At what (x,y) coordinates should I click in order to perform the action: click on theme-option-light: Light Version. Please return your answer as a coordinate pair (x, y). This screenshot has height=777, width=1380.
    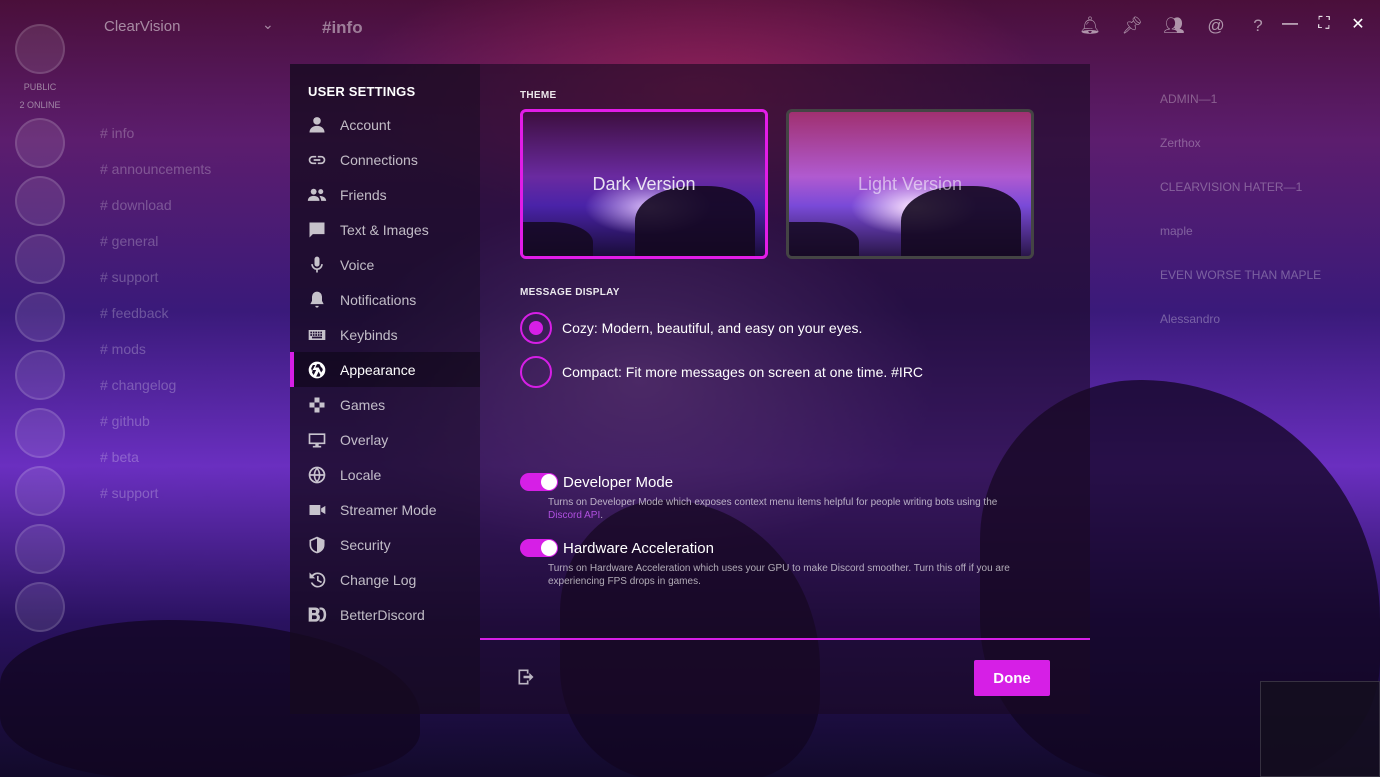
    Looking at the image, I should click on (910, 184).